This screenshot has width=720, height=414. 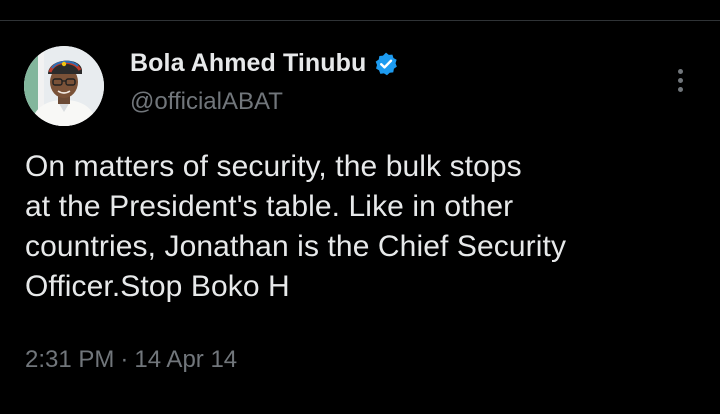 I want to click on verified-badge-icon, so click(x=386, y=64).